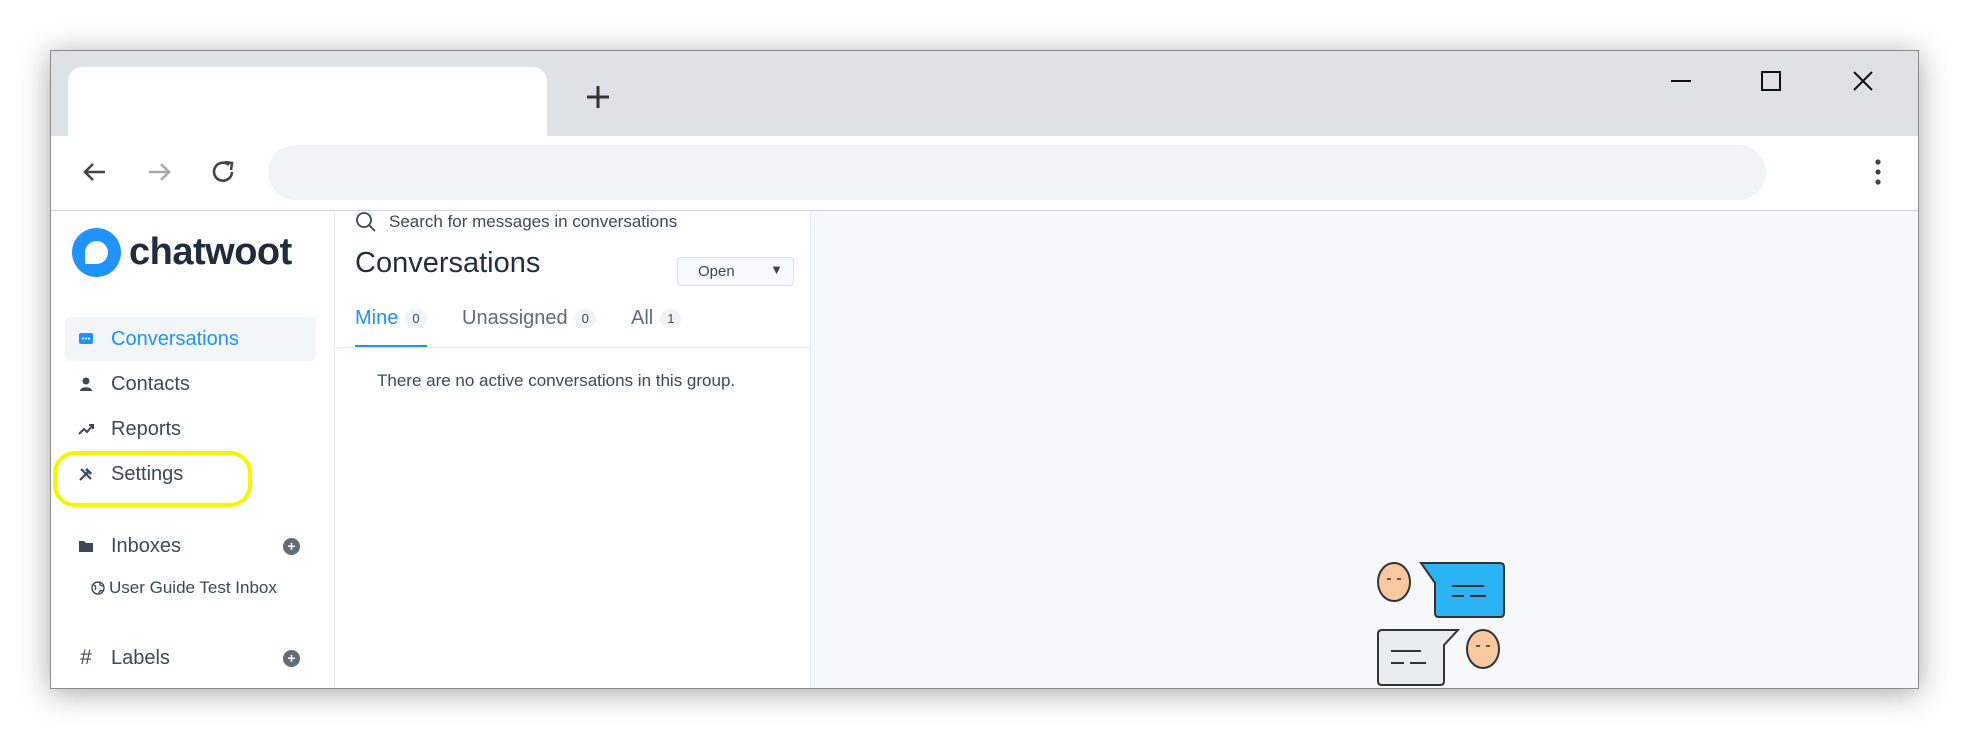 The height and width of the screenshot is (739, 1968). I want to click on tab-label: Mine, so click(377, 318).